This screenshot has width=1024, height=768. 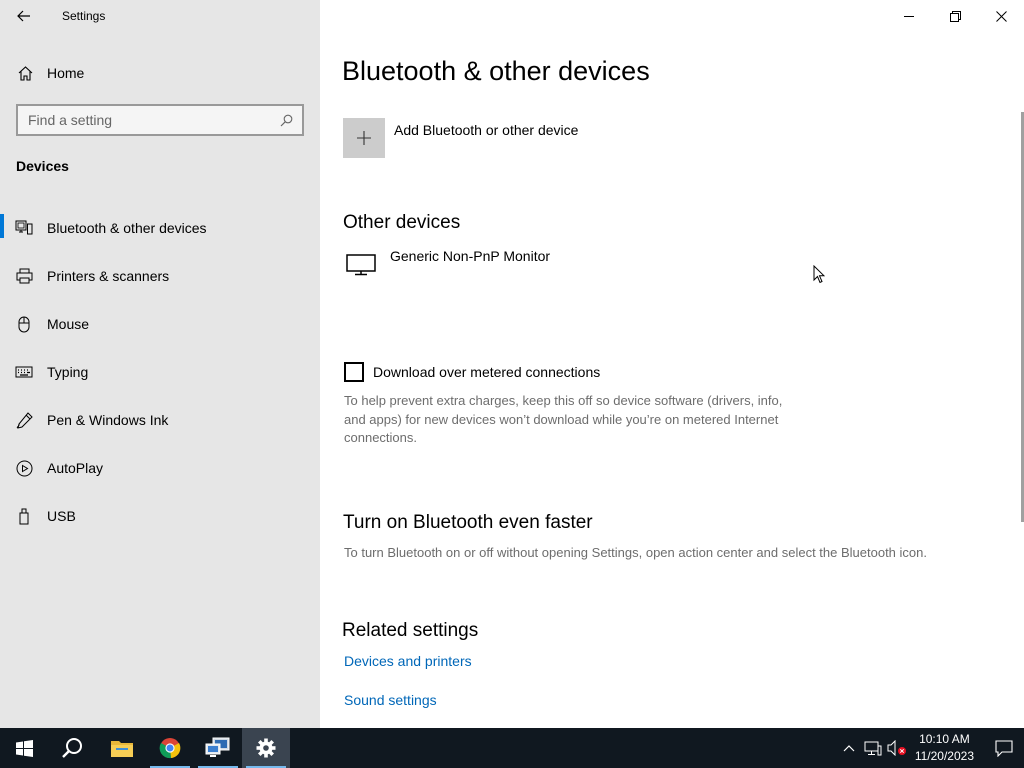 What do you see at coordinates (496, 71) in the screenshot?
I see `page-title: Bluetooth & other devices` at bounding box center [496, 71].